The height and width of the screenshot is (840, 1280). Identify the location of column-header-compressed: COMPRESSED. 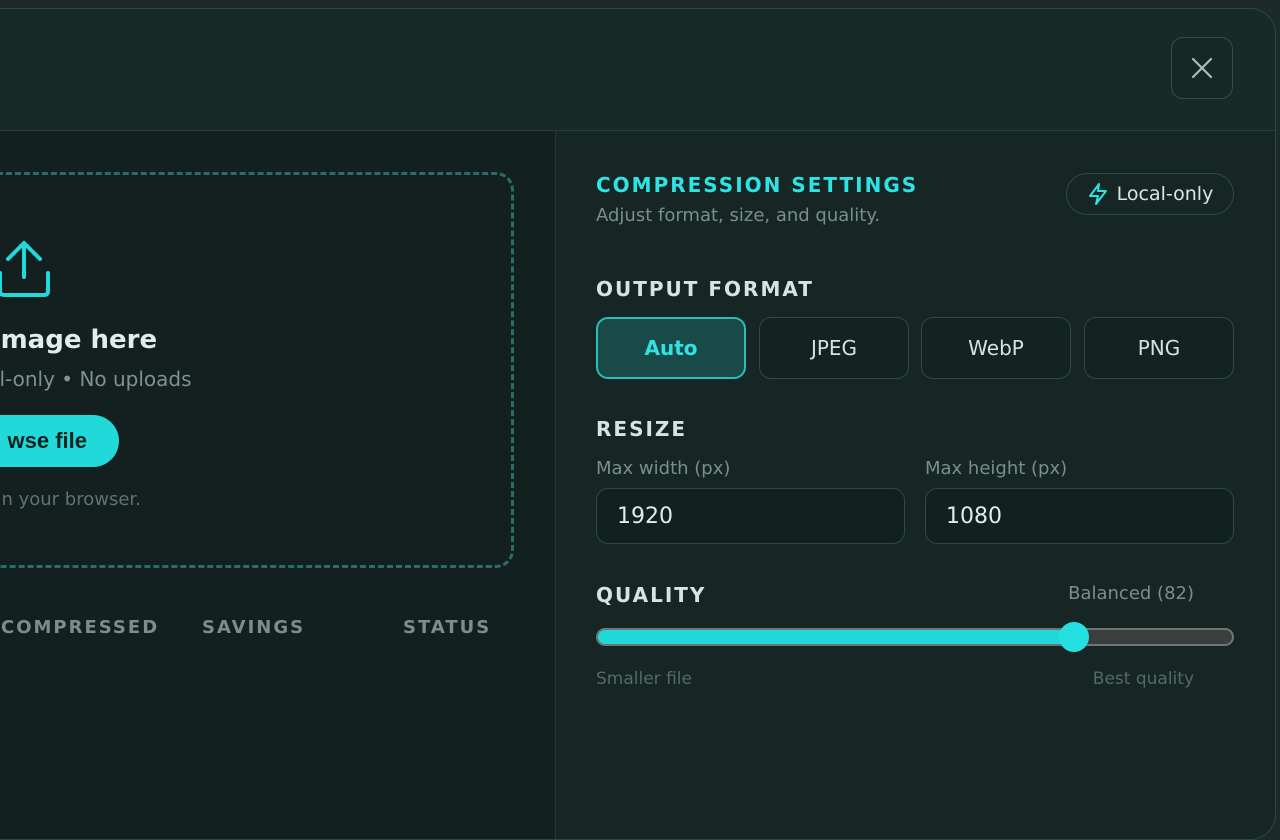
(80, 627).